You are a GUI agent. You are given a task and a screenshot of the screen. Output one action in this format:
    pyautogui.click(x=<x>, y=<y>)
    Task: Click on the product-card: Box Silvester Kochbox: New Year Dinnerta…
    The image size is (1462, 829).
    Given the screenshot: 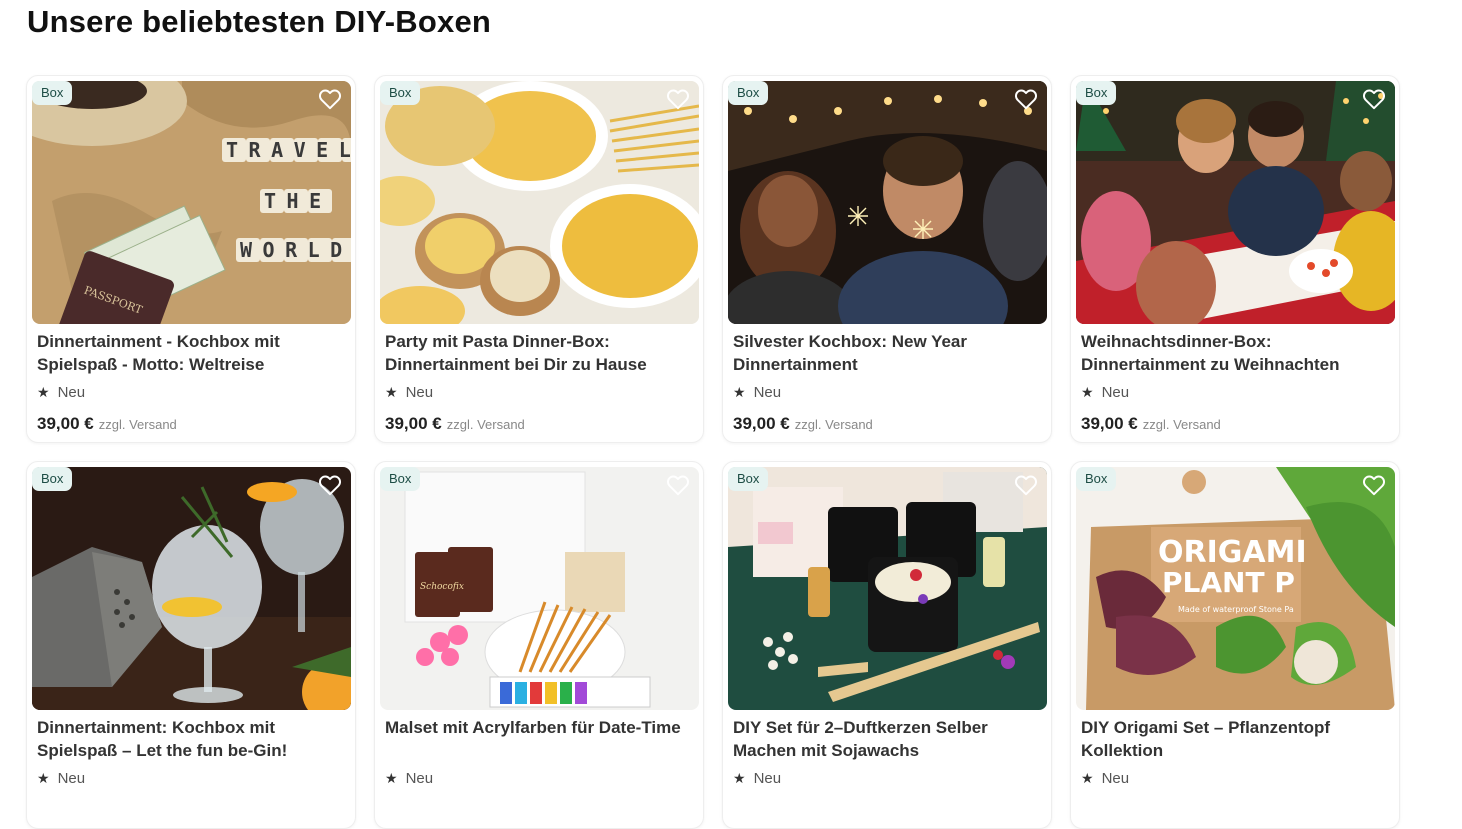 What is the action you would take?
    pyautogui.click(x=887, y=259)
    